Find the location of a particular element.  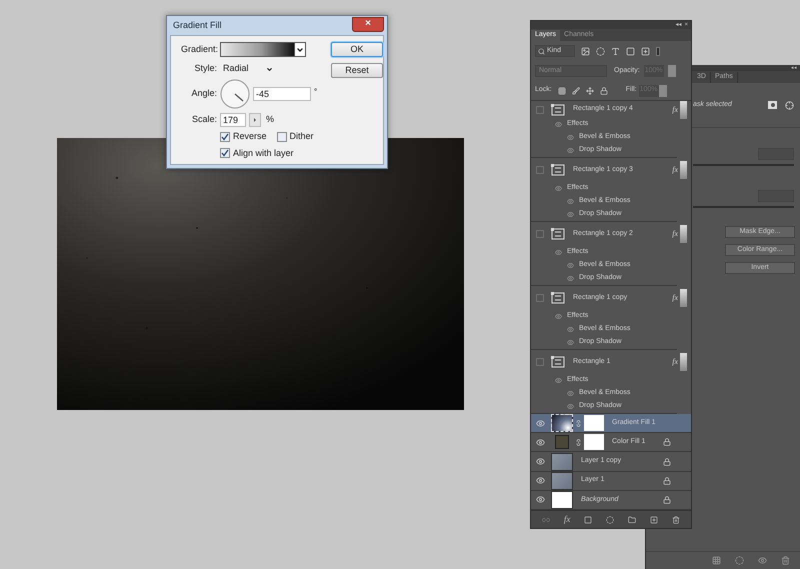

checkbox-label: Align with layer is located at coordinates (263, 153).